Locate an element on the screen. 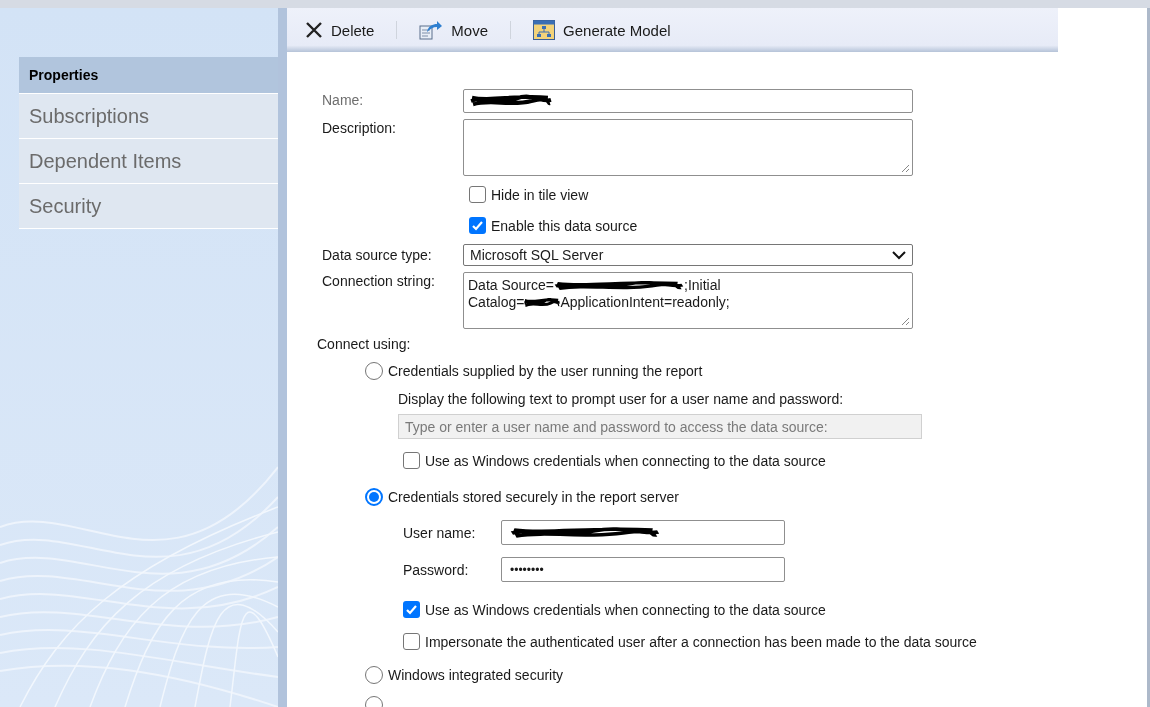 The width and height of the screenshot is (1150, 707). radio-label: Windows integrated security is located at coordinates (476, 675).